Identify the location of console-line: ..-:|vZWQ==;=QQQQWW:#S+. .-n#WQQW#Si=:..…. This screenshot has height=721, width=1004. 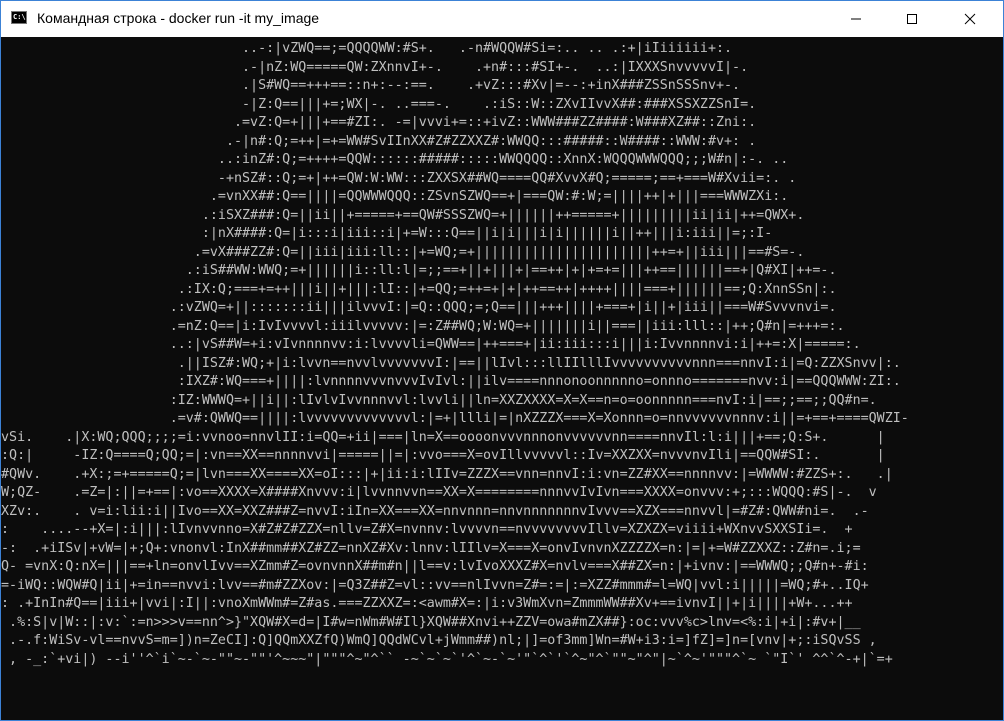
(367, 48).